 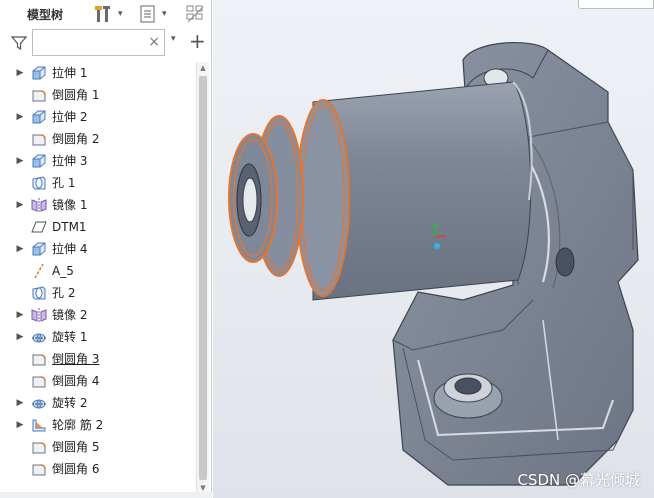 I want to click on hide-grid-icon, so click(x=195, y=14).